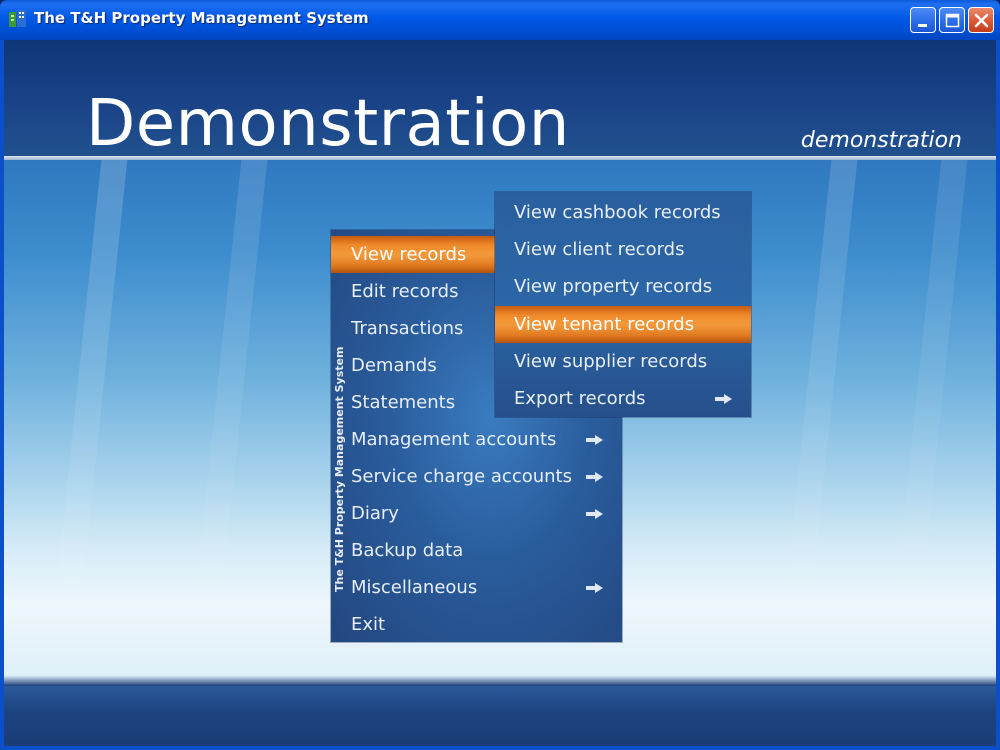  I want to click on submenu-item-export: Export records, so click(623, 398).